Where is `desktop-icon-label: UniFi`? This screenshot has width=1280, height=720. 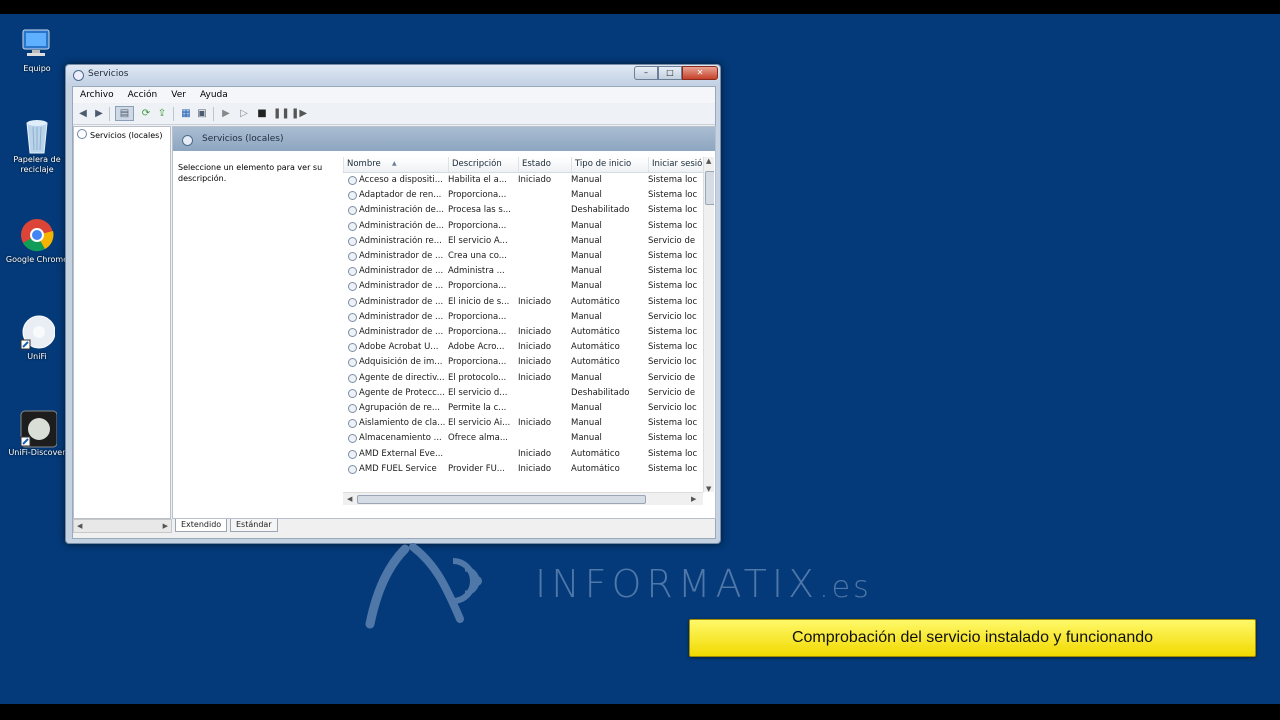
desktop-icon-label: UniFi is located at coordinates (37, 356).